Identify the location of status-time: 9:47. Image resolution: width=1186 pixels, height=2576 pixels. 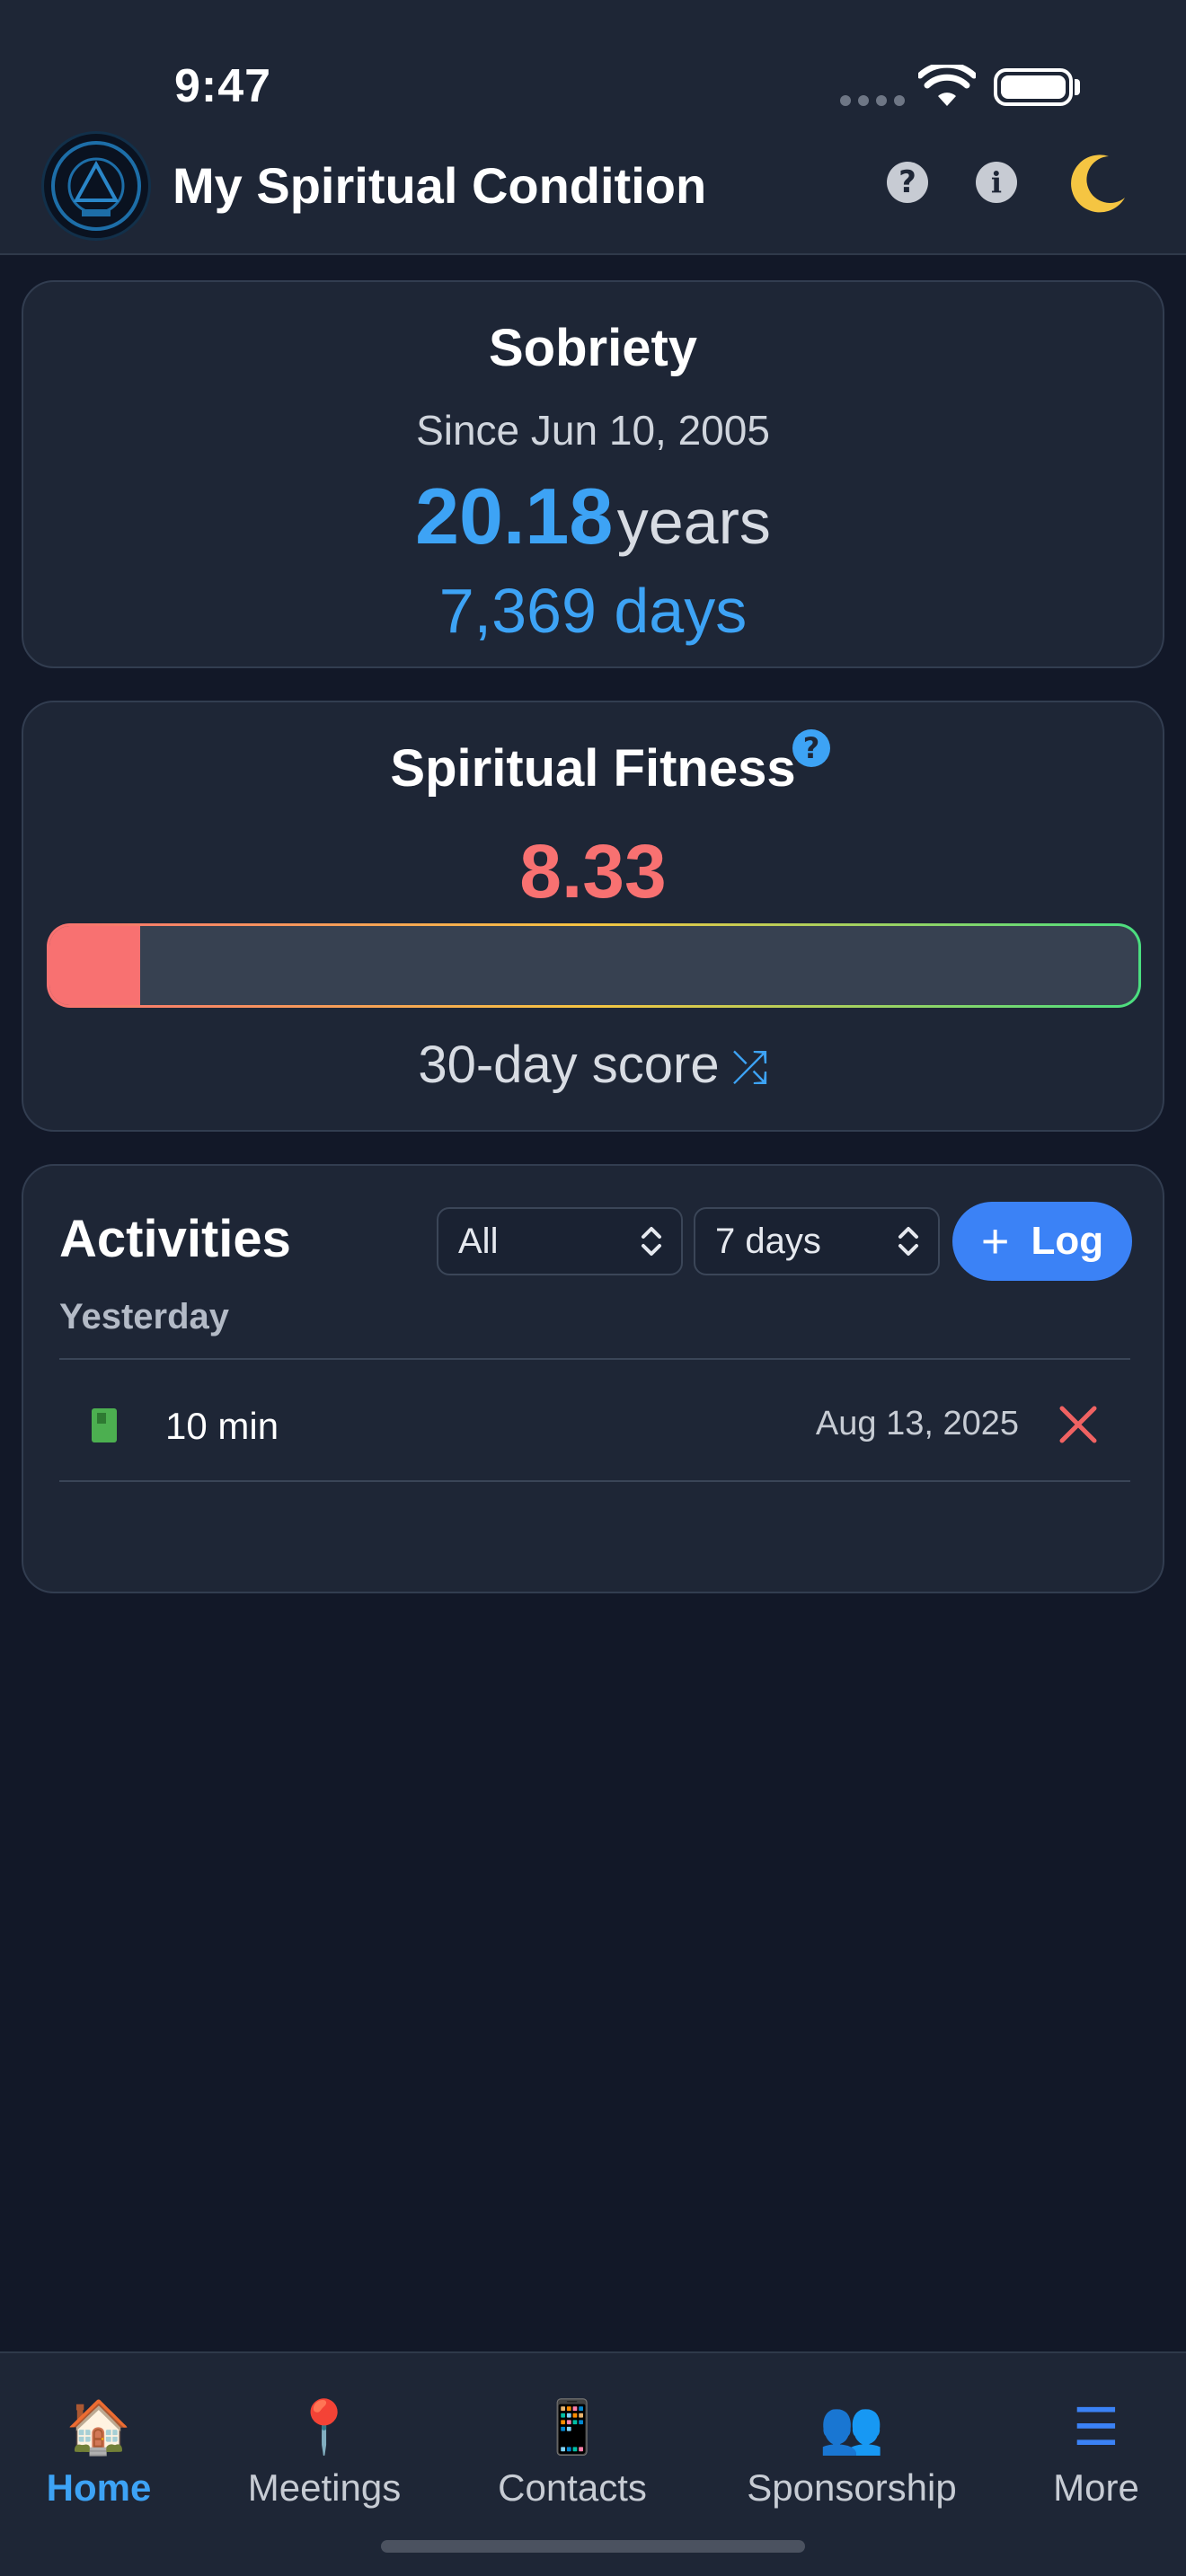
(223, 86).